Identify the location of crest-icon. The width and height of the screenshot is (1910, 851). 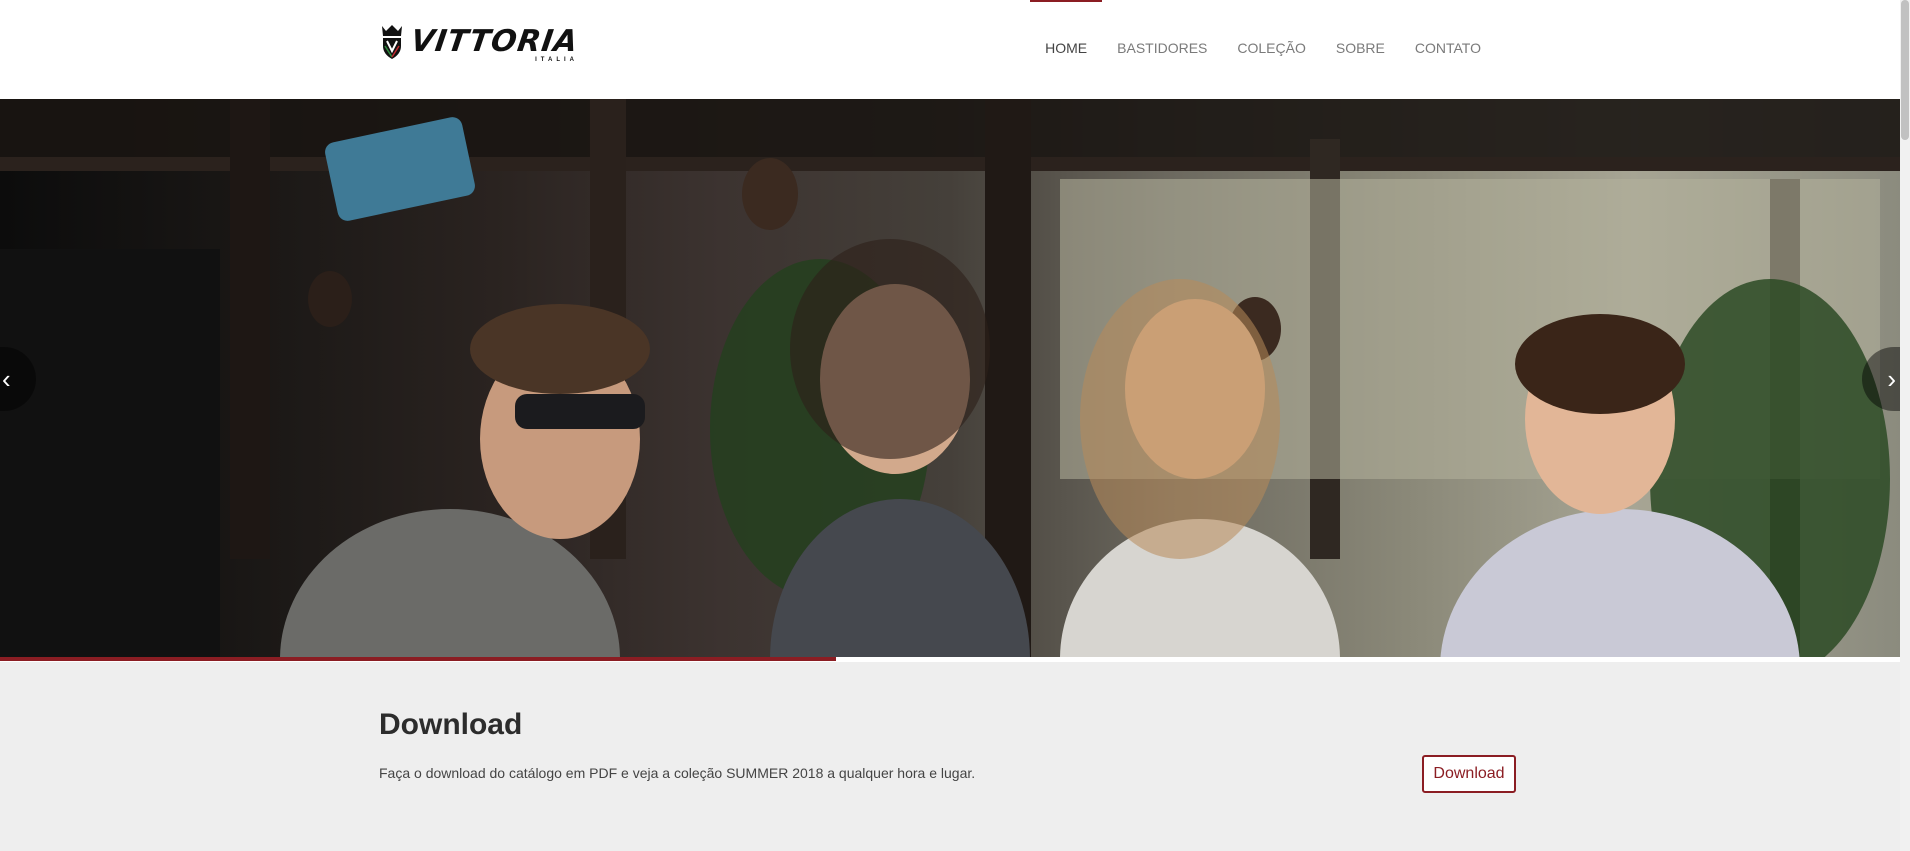
(392, 42).